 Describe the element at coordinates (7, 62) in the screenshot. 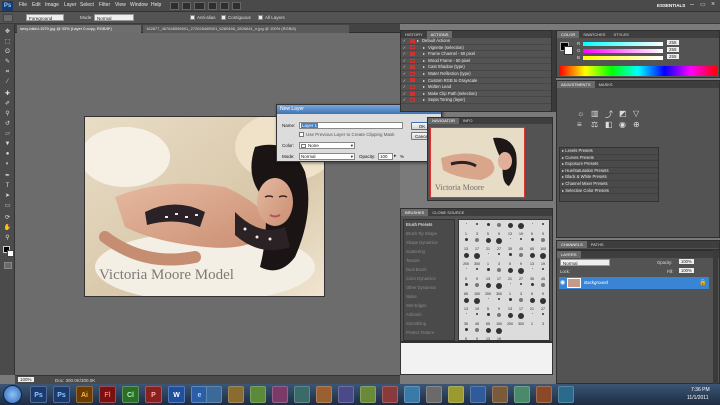

I see `quick-select-tool-icon: ✎` at that location.